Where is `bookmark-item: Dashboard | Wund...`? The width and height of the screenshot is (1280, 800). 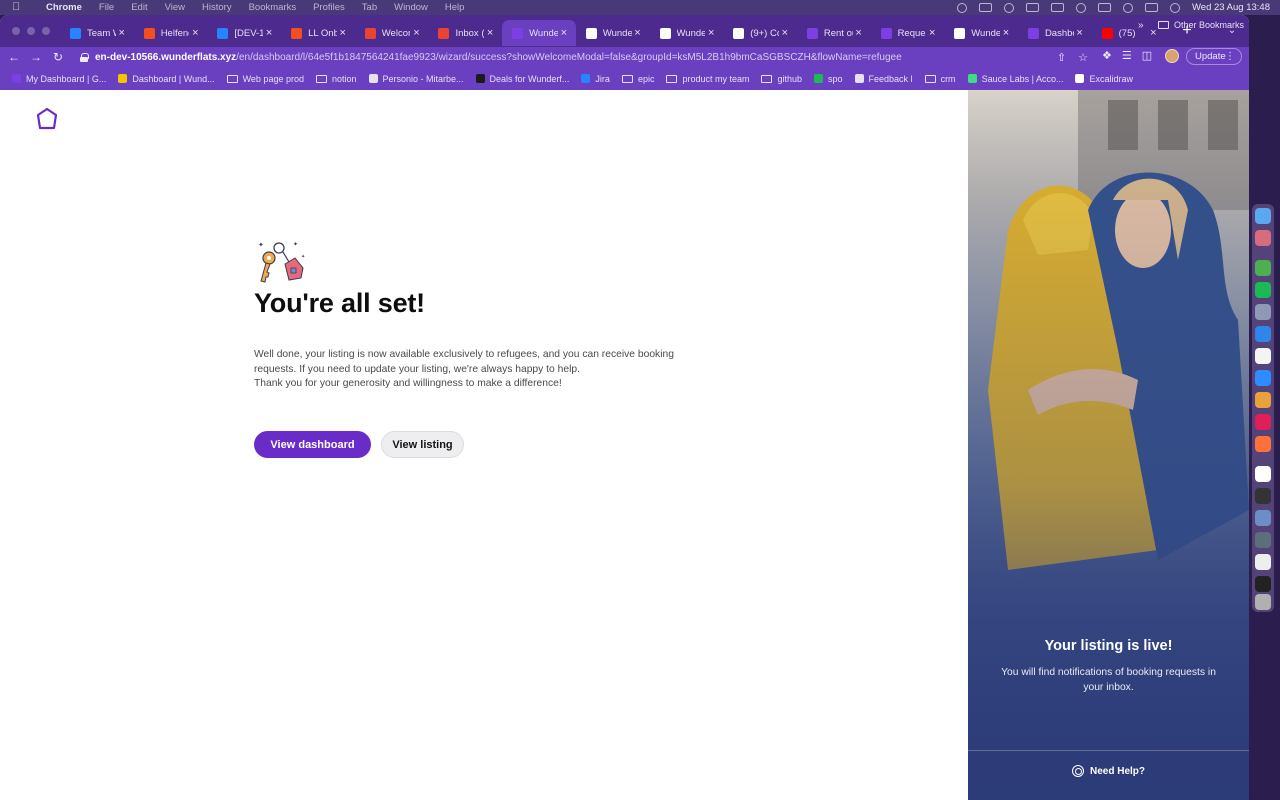 bookmark-item: Dashboard | Wund... is located at coordinates (166, 79).